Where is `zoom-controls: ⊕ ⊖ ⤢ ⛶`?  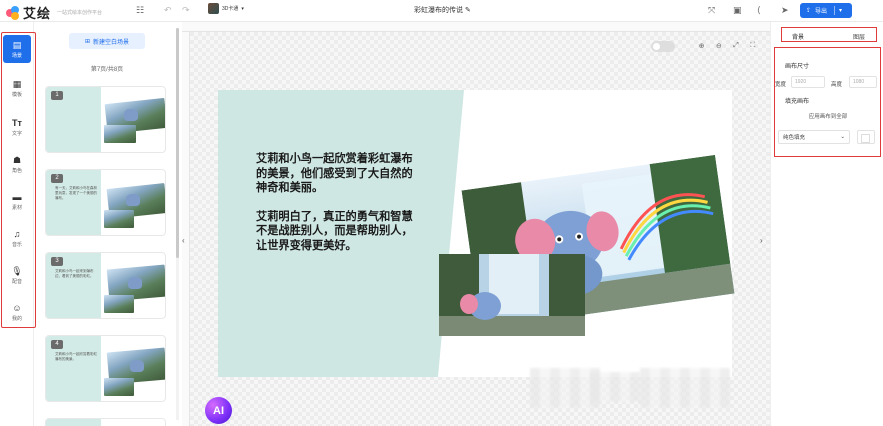
zoom-controls: ⊕ ⊖ ⤢ ⛶ is located at coordinates (727, 46).